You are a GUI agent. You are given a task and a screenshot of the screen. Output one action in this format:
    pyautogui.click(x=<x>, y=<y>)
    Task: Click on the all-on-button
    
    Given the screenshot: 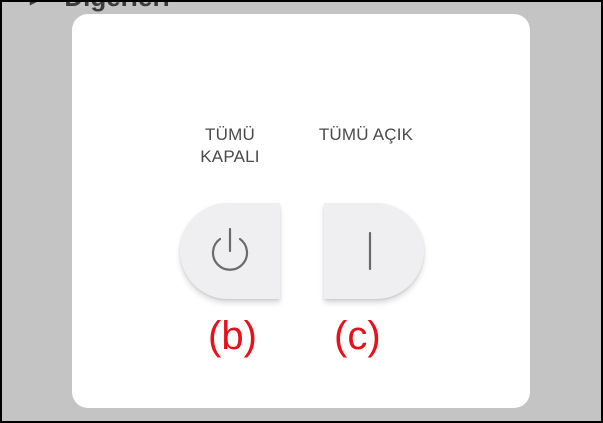 What is the action you would take?
    pyautogui.click(x=374, y=251)
    